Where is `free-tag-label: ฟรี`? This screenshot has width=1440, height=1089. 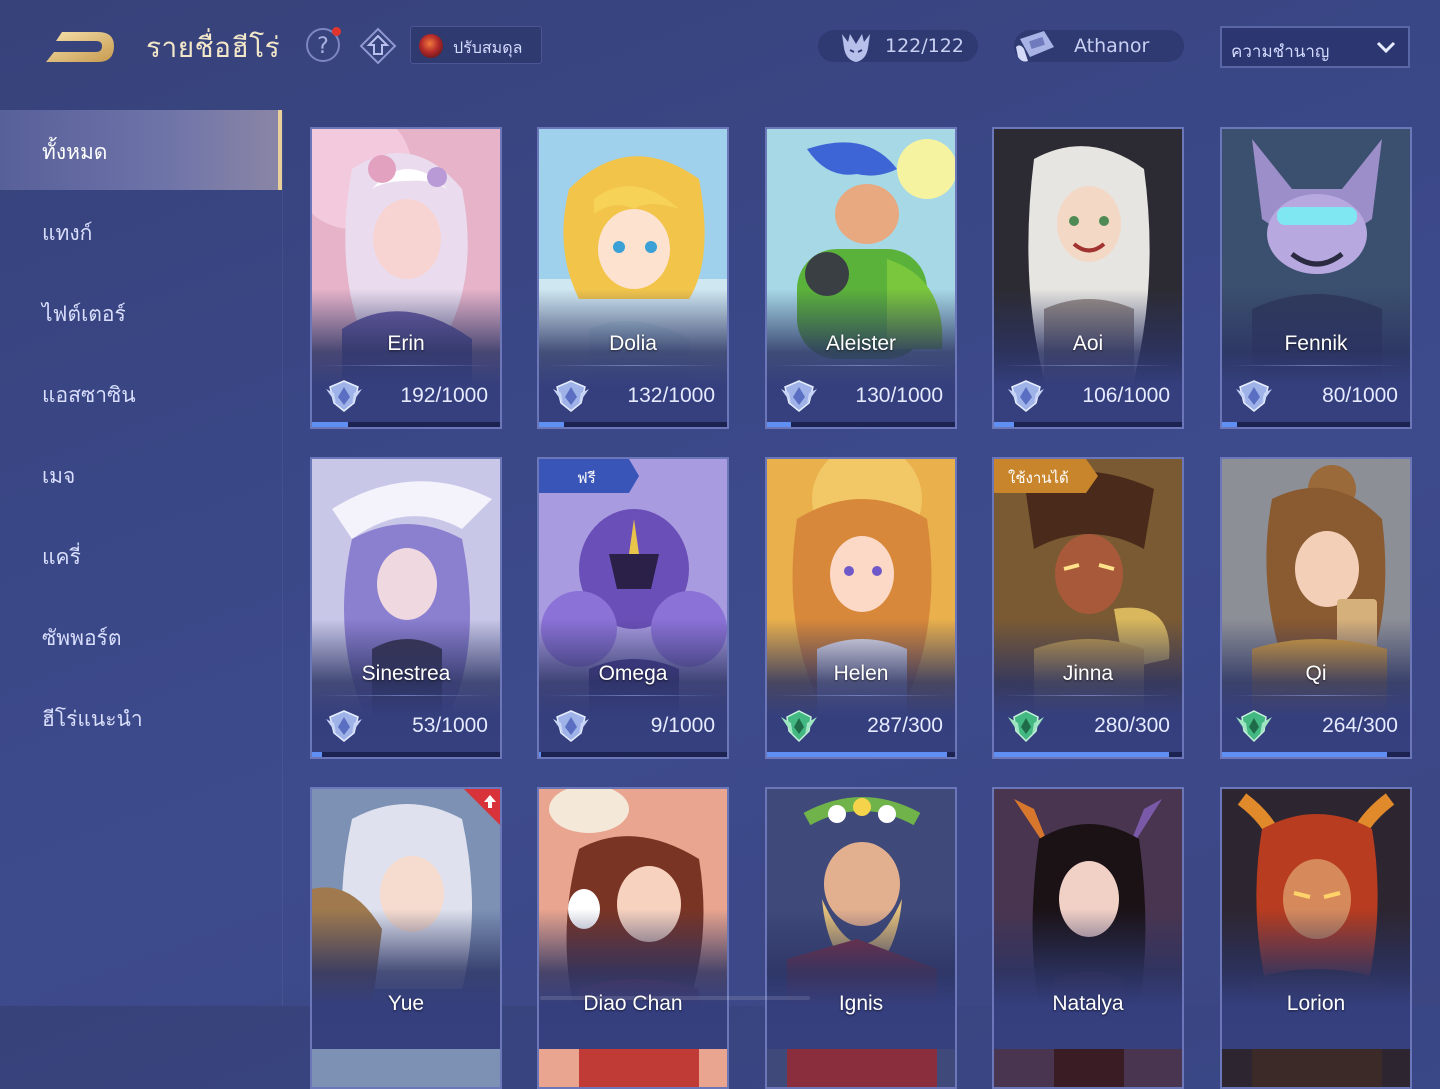 free-tag-label: ฟรี is located at coordinates (586, 478).